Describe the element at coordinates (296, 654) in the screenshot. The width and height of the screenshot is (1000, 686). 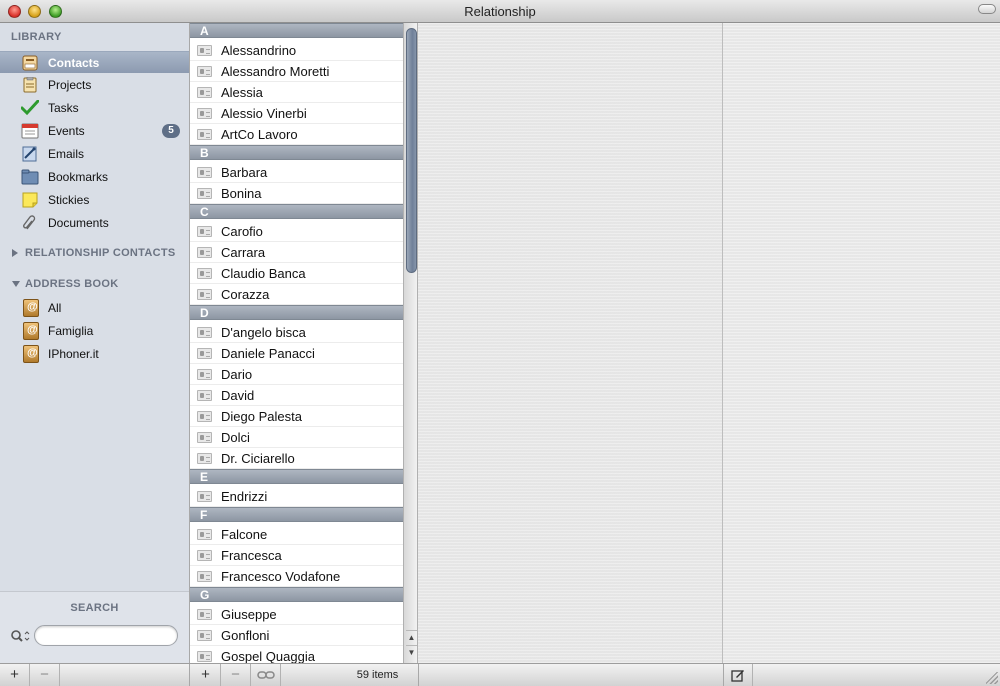
I see `contact-row: Gospel Quaggia` at that location.